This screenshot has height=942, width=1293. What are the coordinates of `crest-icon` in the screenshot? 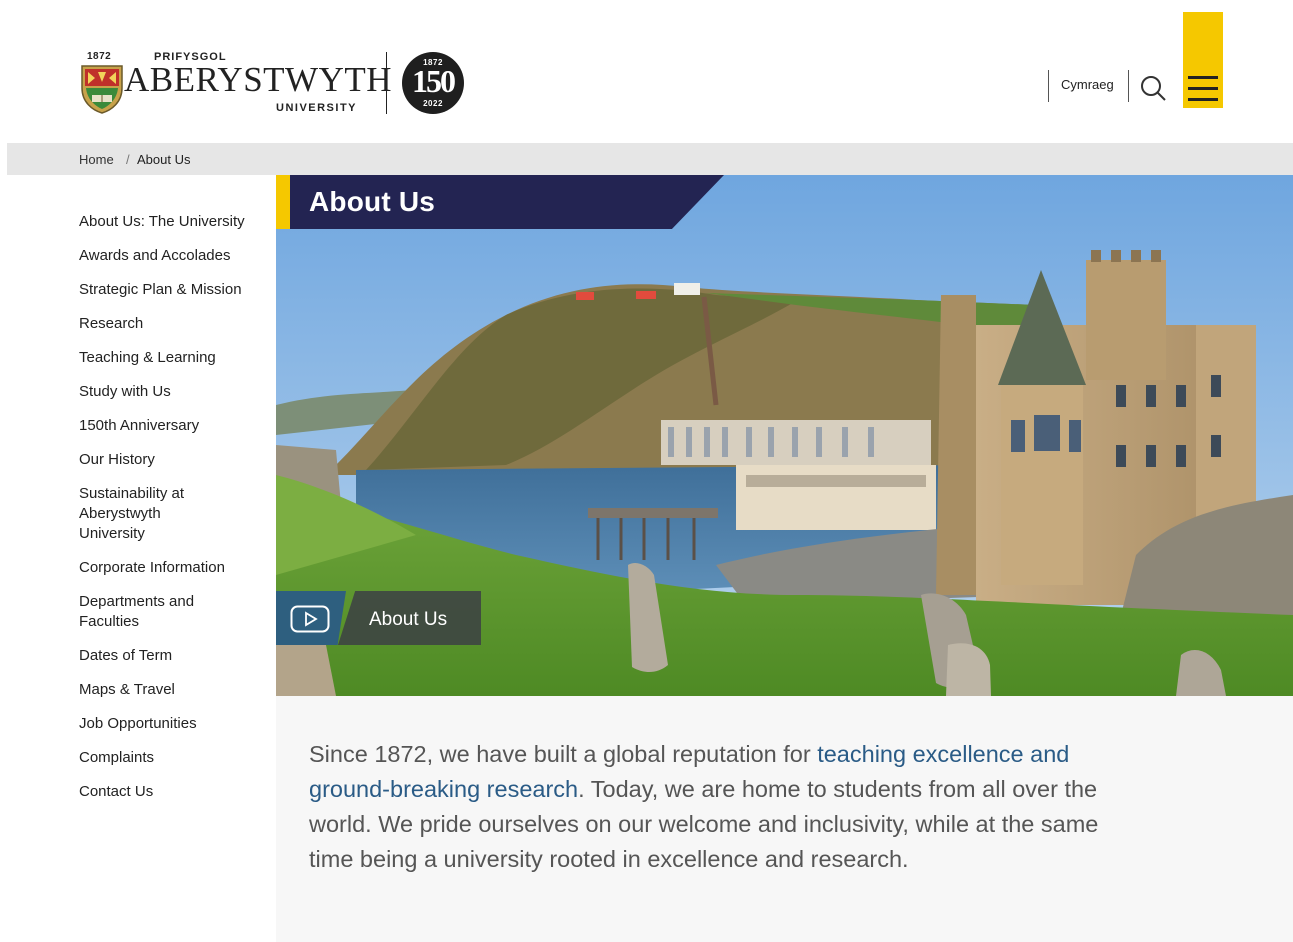 It's located at (102, 89).